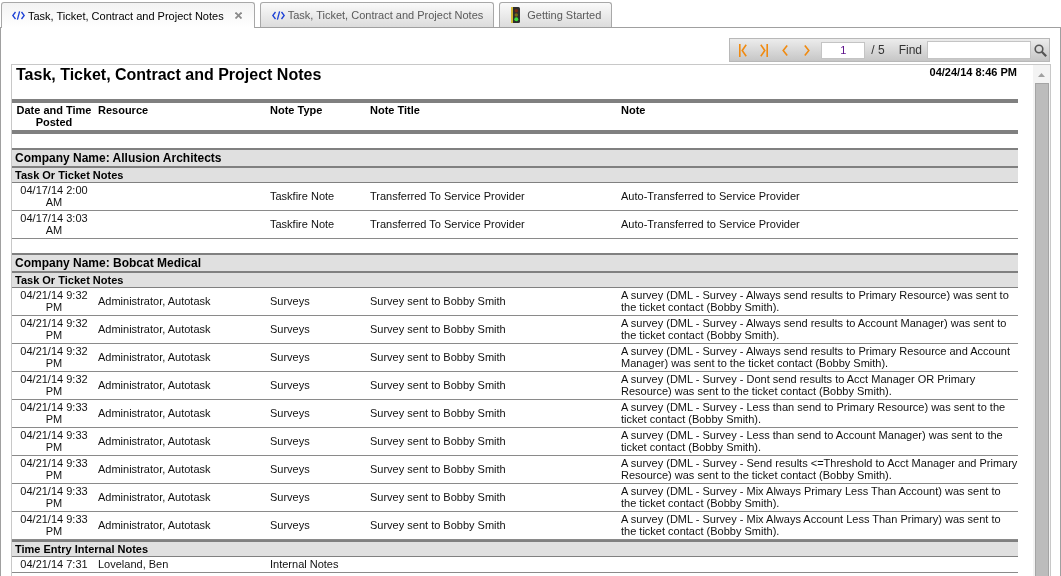  Describe the element at coordinates (979, 50) in the screenshot. I see `find-field` at that location.